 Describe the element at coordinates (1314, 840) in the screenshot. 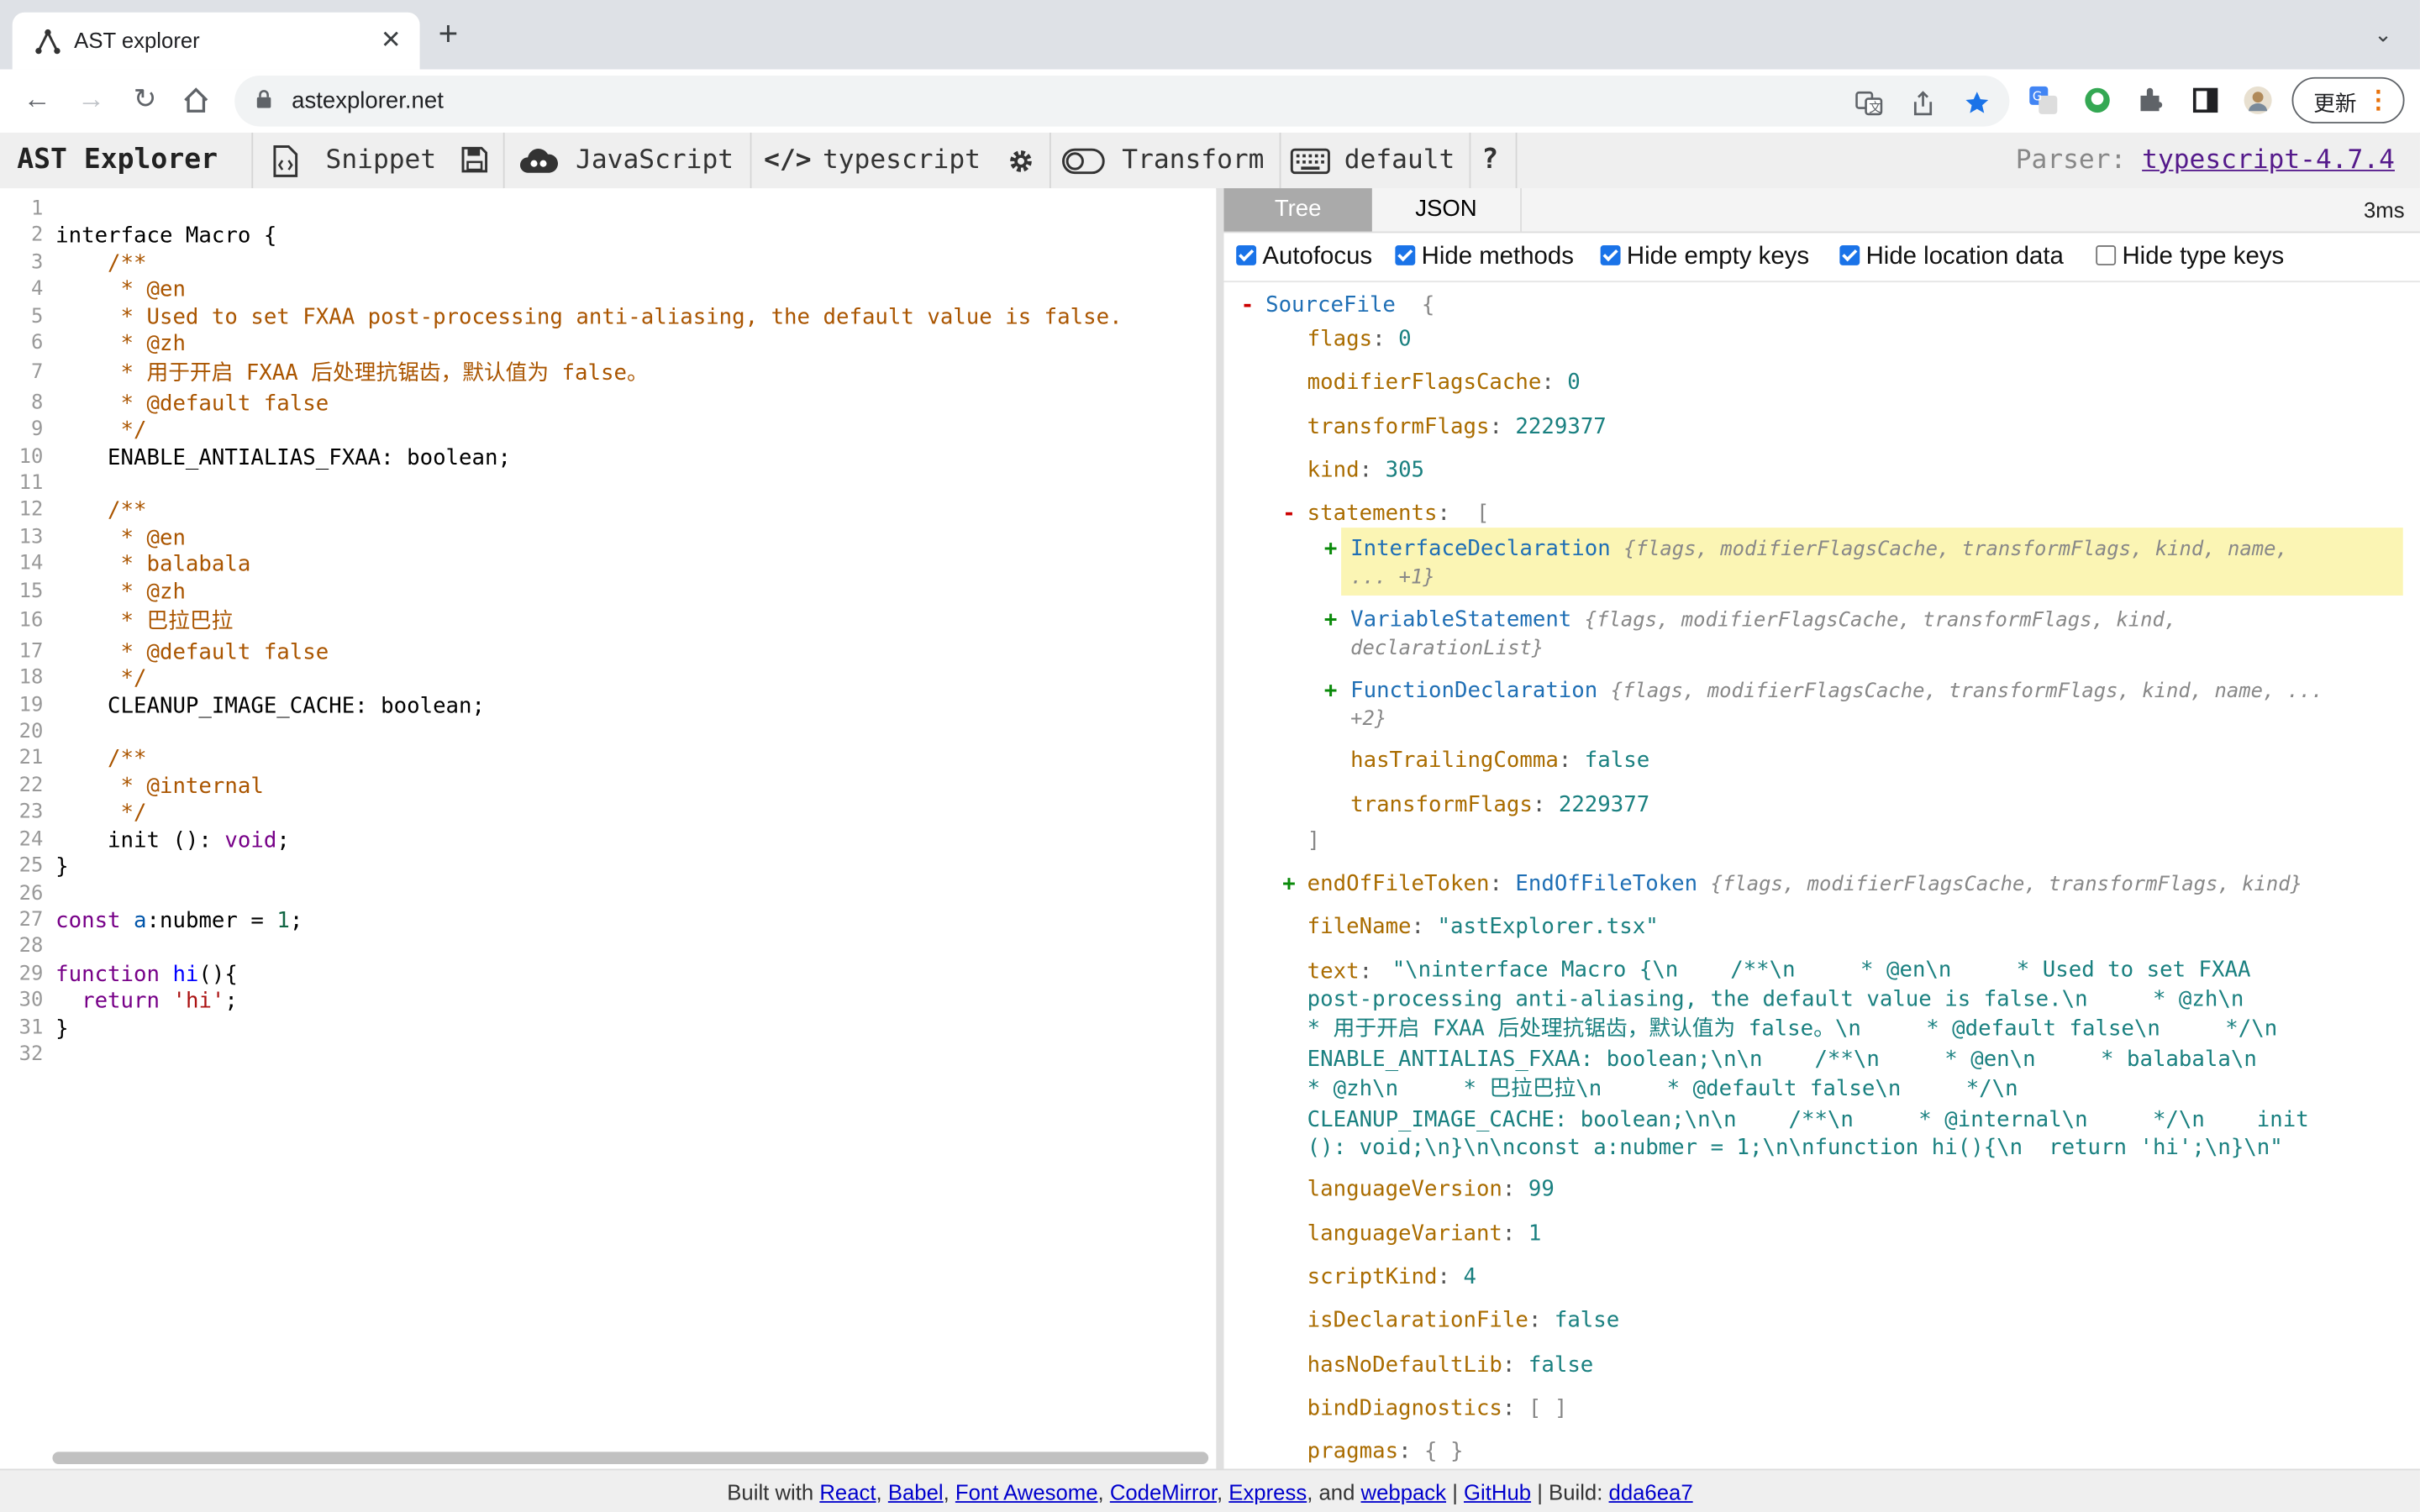

I see `close-bracket: ]` at that location.